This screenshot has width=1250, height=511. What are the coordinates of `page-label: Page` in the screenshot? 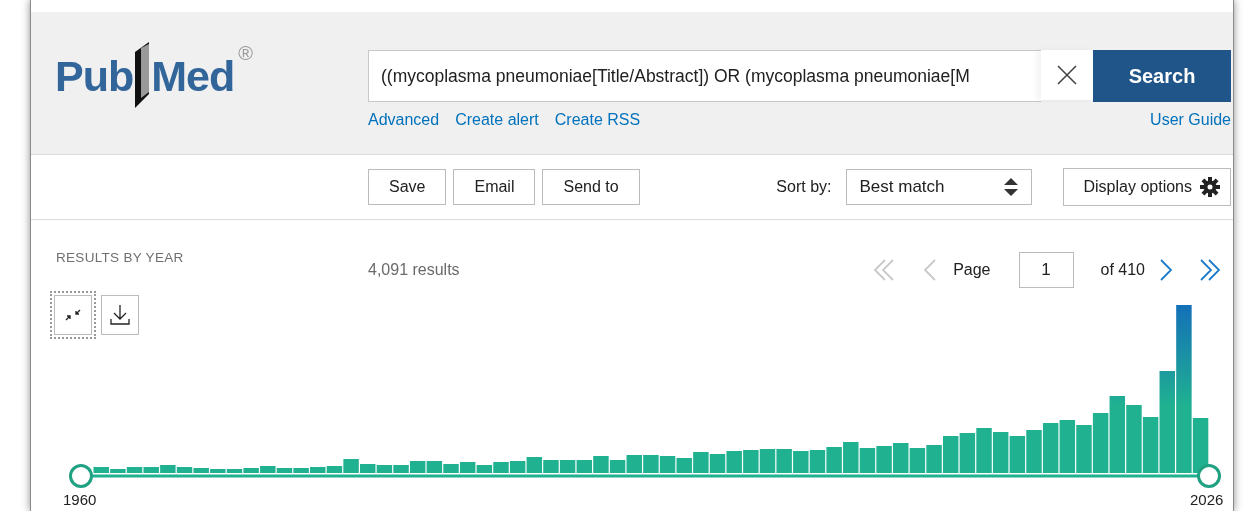 It's located at (972, 270).